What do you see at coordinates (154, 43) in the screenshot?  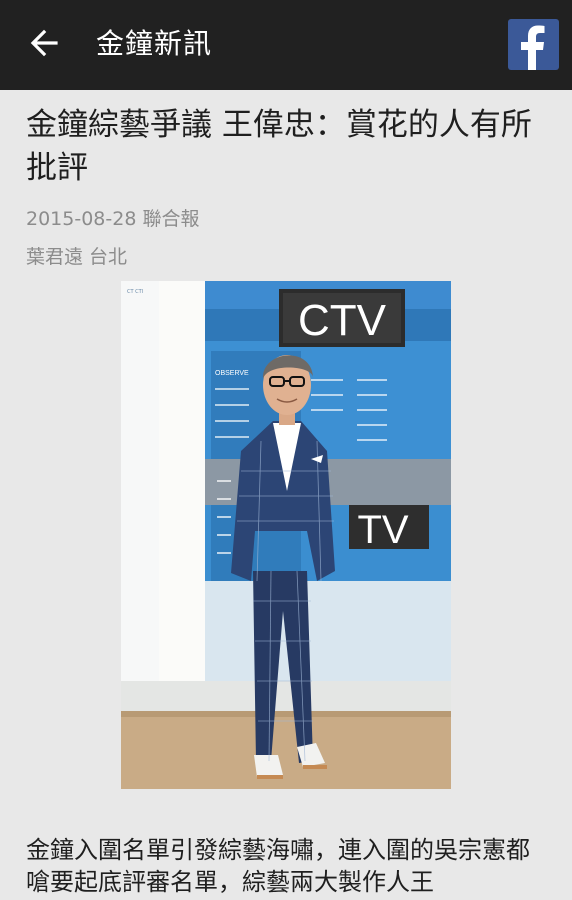 I see `app-bar-title: 金鐘新訊` at bounding box center [154, 43].